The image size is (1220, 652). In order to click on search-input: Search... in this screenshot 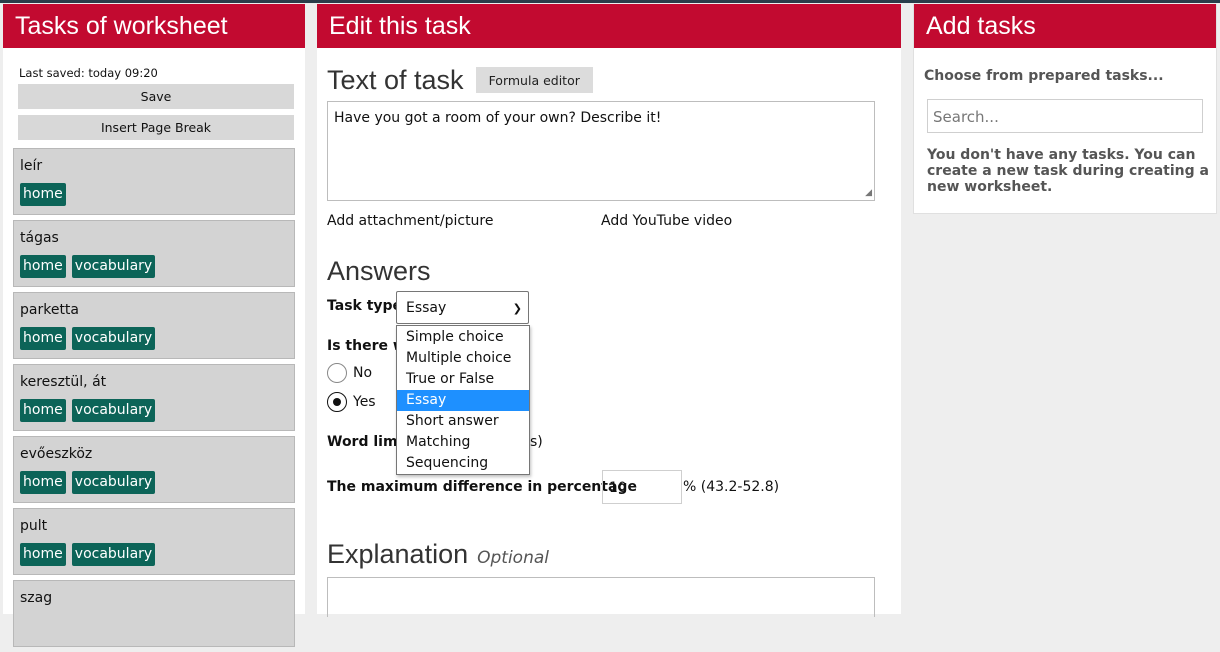, I will do `click(1065, 116)`.